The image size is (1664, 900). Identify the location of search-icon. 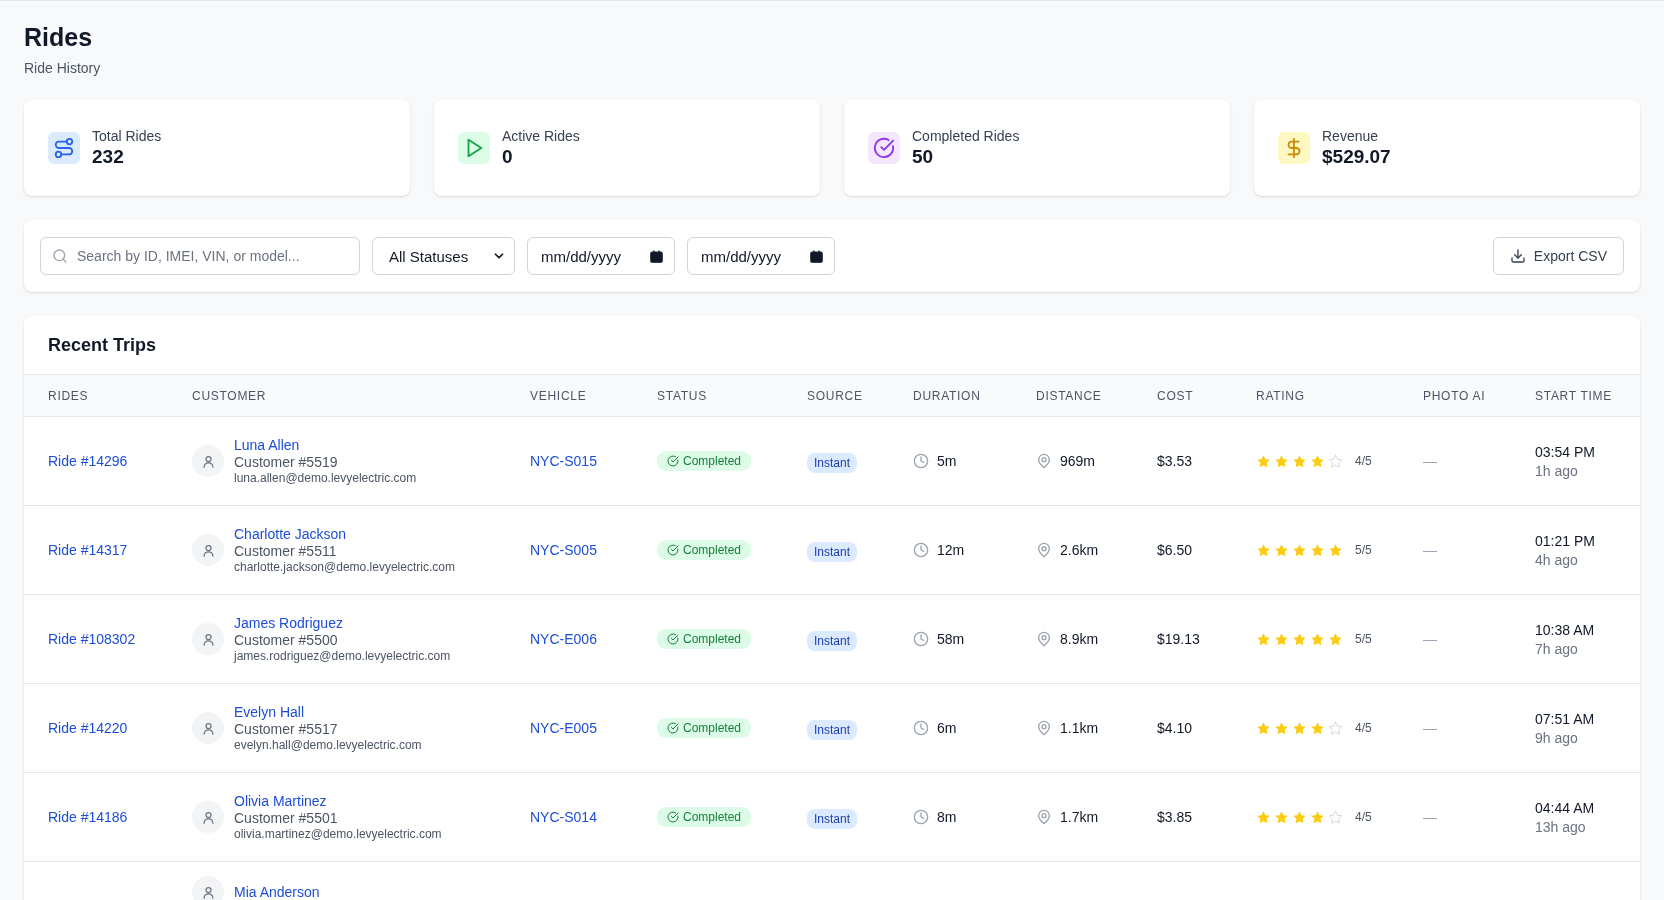
(60, 256).